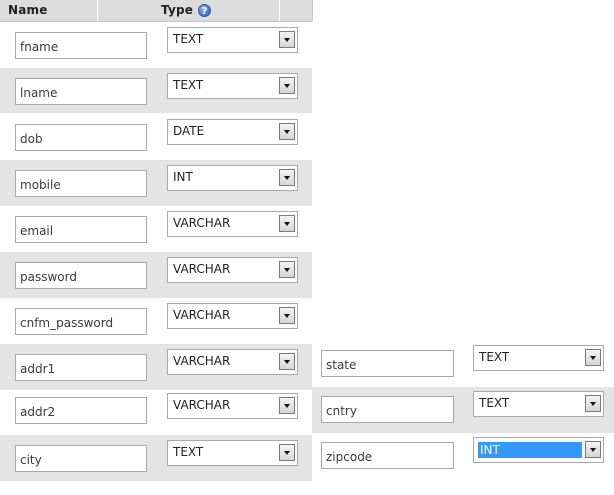  I want to click on field-type-select: DATE, so click(232, 132).